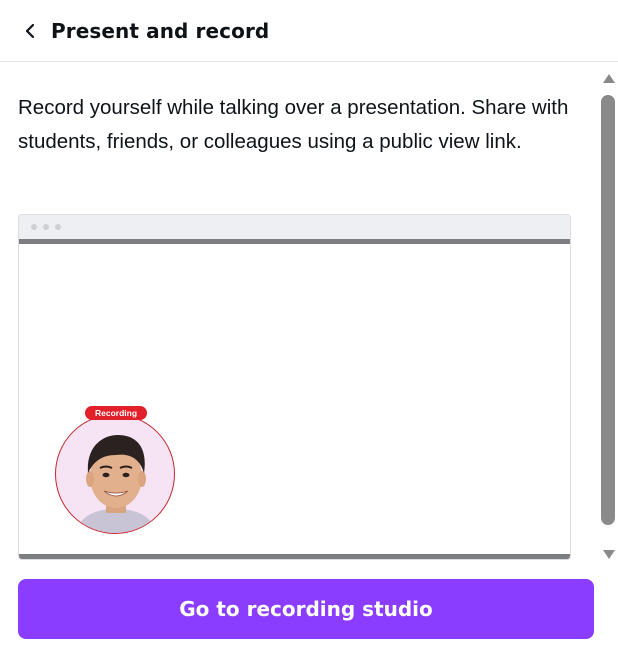 The image size is (618, 658). Describe the element at coordinates (309, 31) in the screenshot. I see `panel-header: Present and record` at that location.